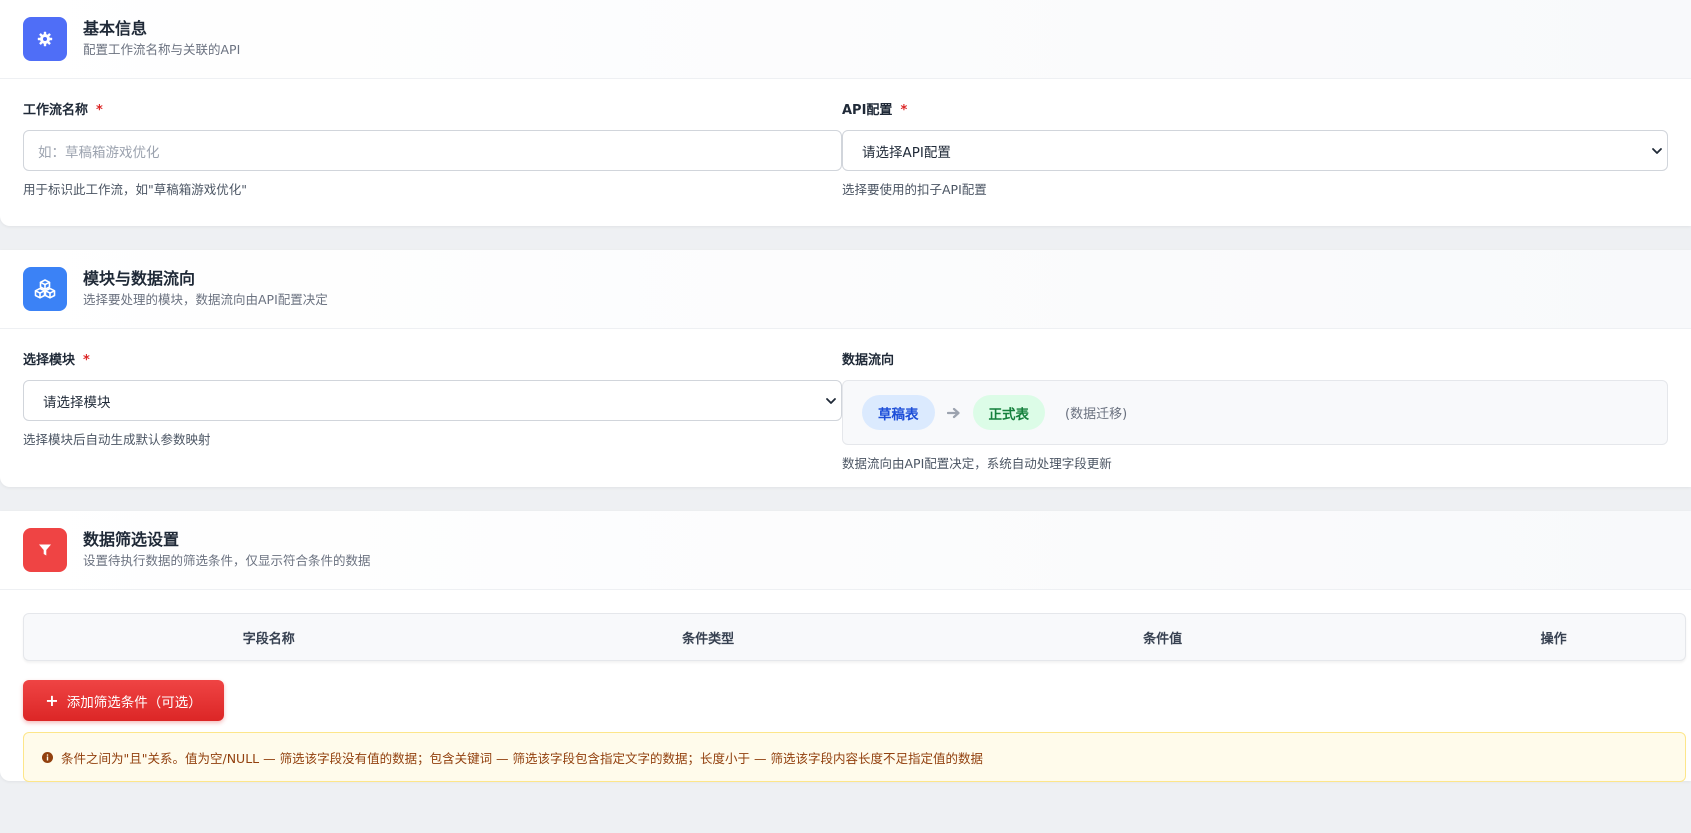  Describe the element at coordinates (432, 111) in the screenshot. I see `workflow-name-label: 工作流名称 *` at that location.